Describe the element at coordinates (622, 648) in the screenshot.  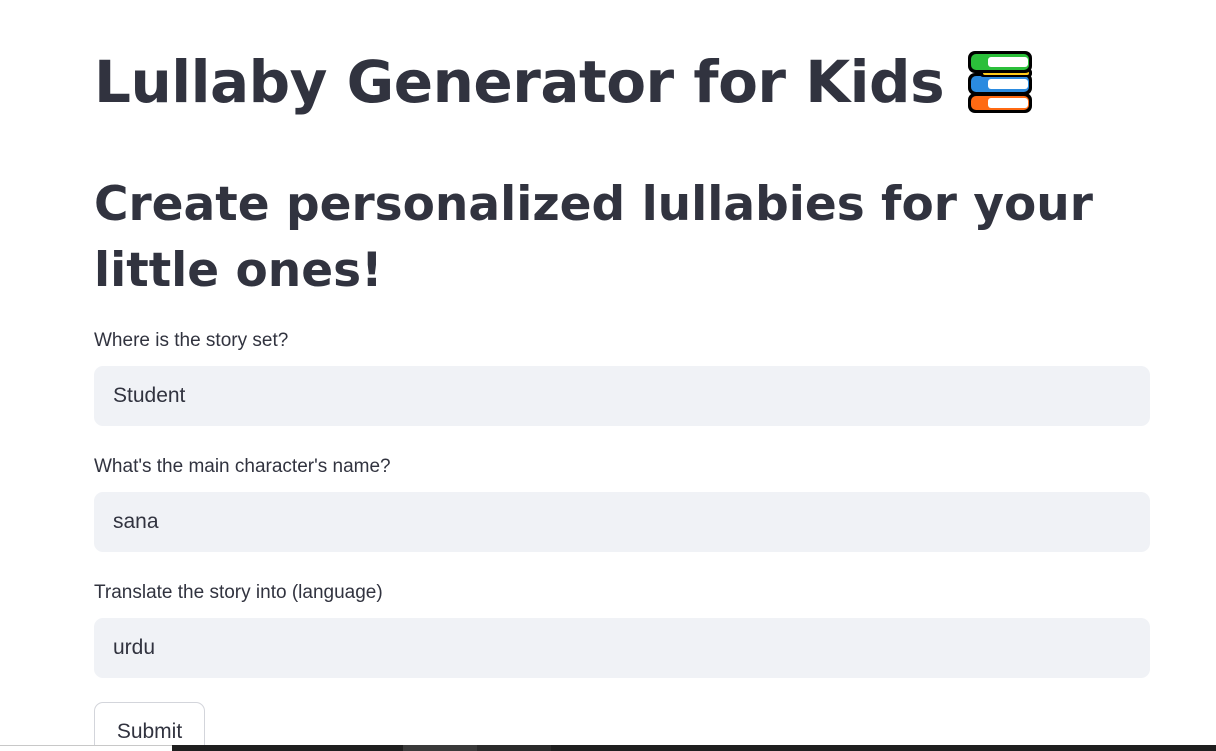
I see `language-input: urdu` at that location.